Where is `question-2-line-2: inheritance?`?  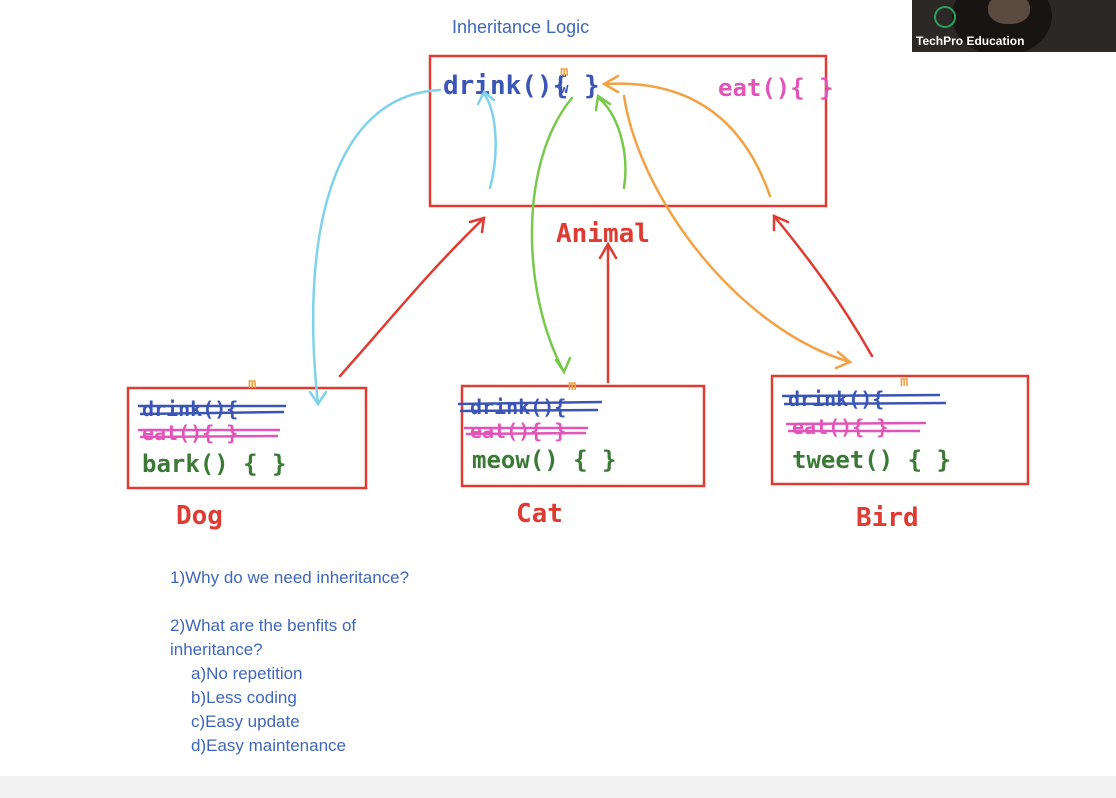
question-2-line-2: inheritance? is located at coordinates (216, 649).